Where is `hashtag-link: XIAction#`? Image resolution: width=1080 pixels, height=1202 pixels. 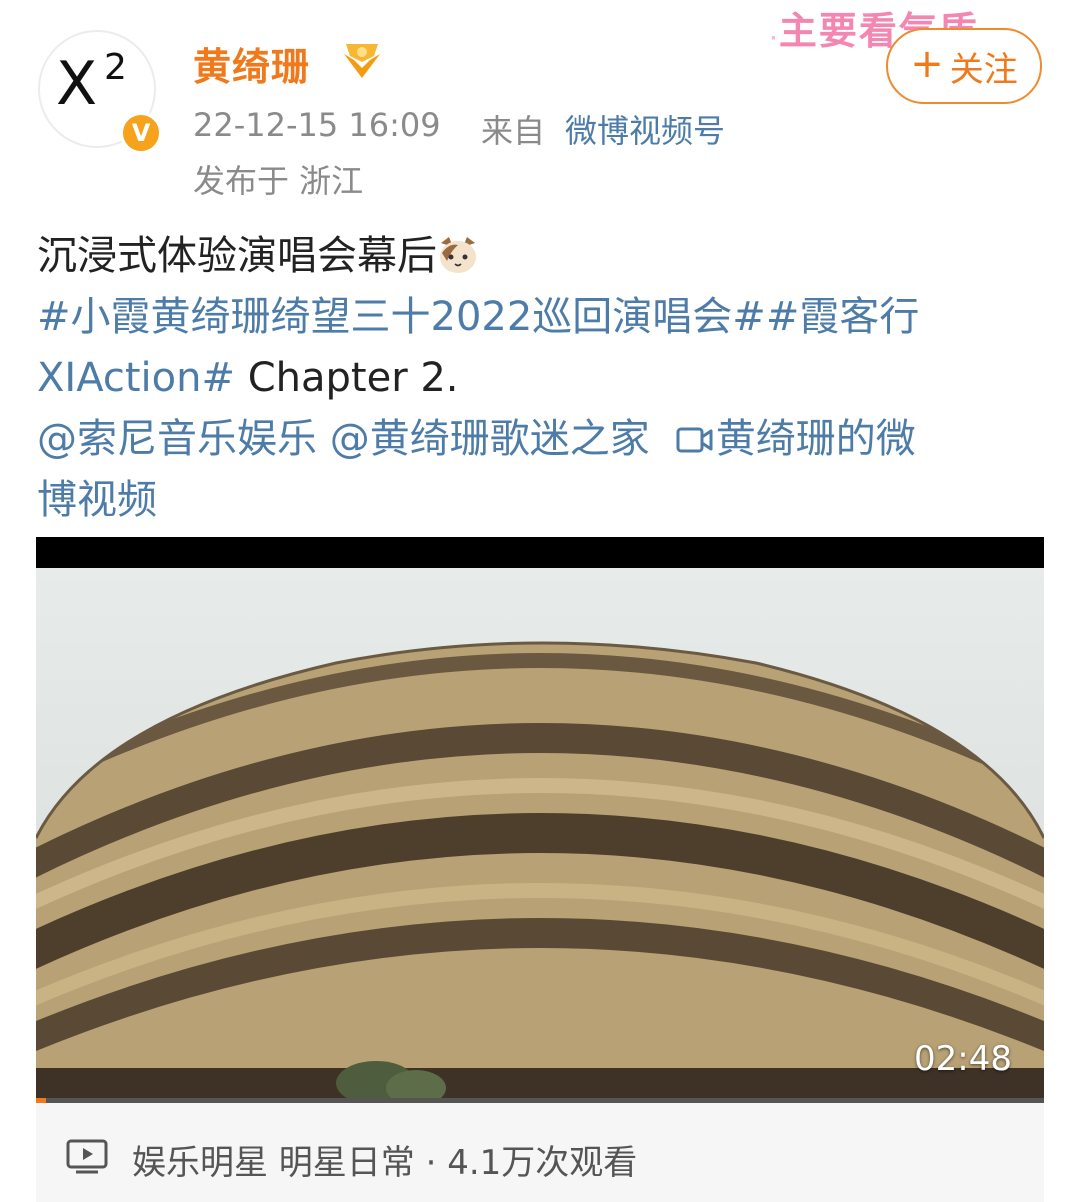 hashtag-link: XIAction# is located at coordinates (136, 378).